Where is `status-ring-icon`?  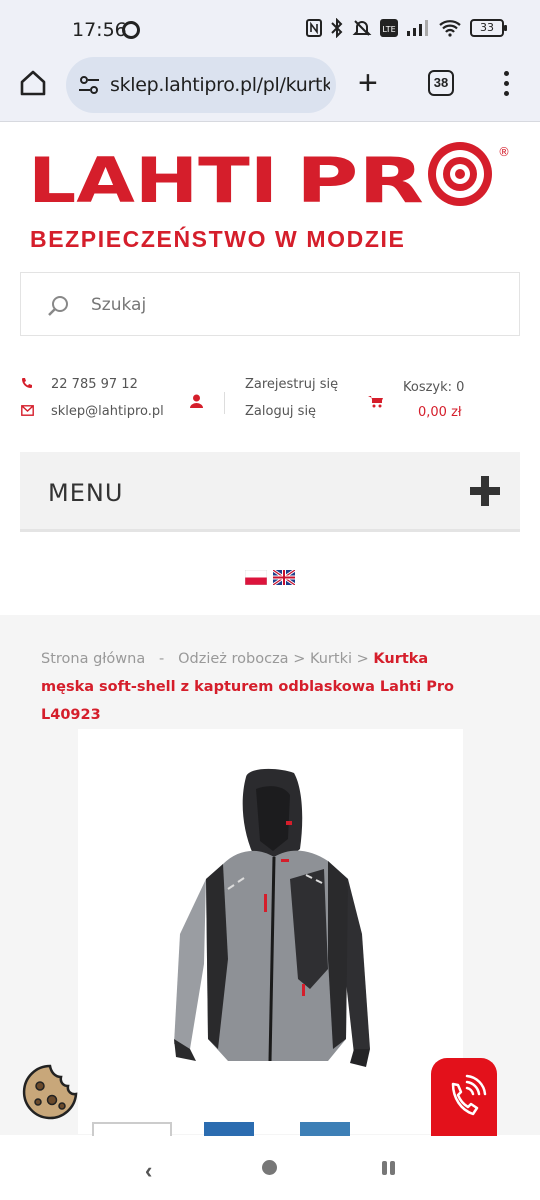
status-ring-icon is located at coordinates (131, 30).